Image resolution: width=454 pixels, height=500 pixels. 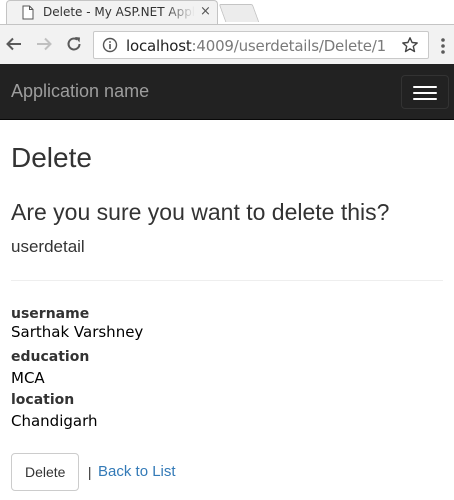 I want to click on tab-title: Delete - My ASP.NET Application, so click(x=119, y=12).